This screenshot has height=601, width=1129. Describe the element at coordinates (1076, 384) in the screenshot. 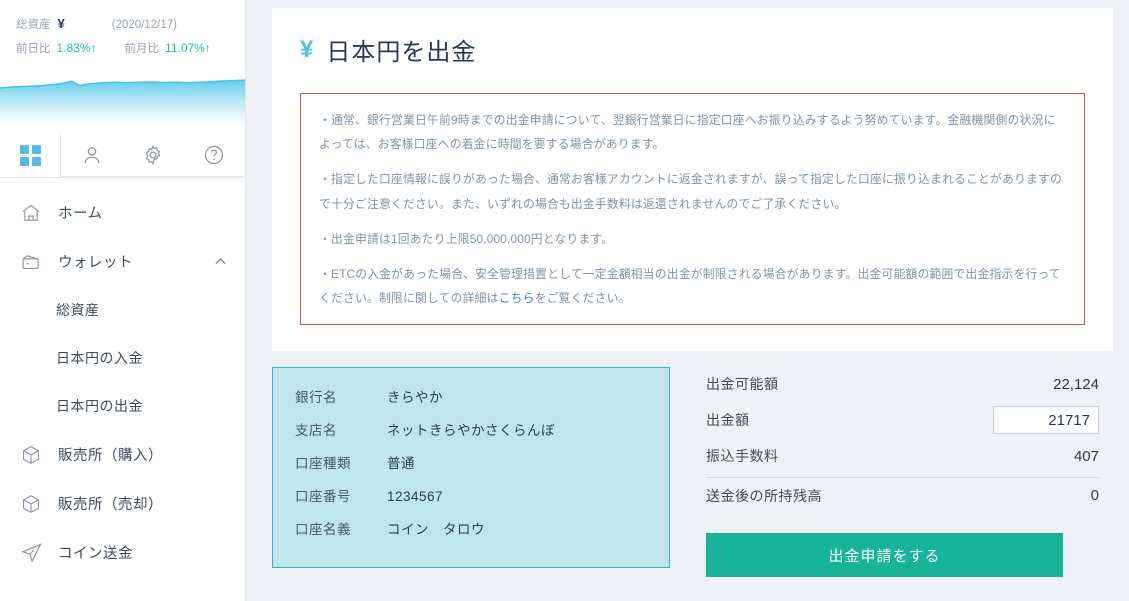

I see `available-amount-value: 22,124` at that location.